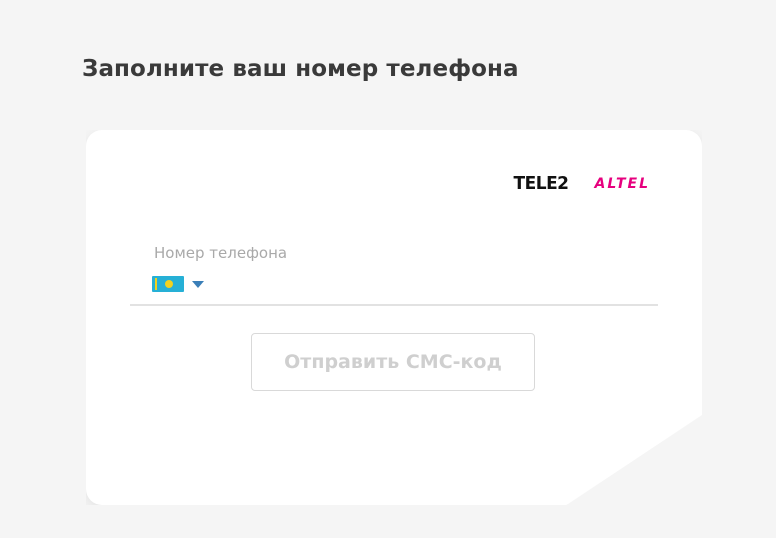 Image resolution: width=776 pixels, height=538 pixels. Describe the element at coordinates (432, 286) in the screenshot. I see `phone-input` at that location.